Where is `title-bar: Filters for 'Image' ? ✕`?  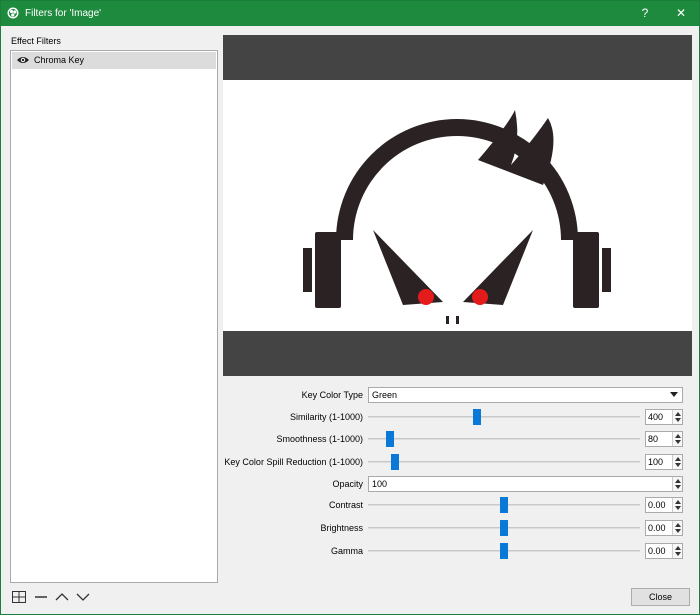 title-bar: Filters for 'Image' ? ✕ is located at coordinates (350, 13).